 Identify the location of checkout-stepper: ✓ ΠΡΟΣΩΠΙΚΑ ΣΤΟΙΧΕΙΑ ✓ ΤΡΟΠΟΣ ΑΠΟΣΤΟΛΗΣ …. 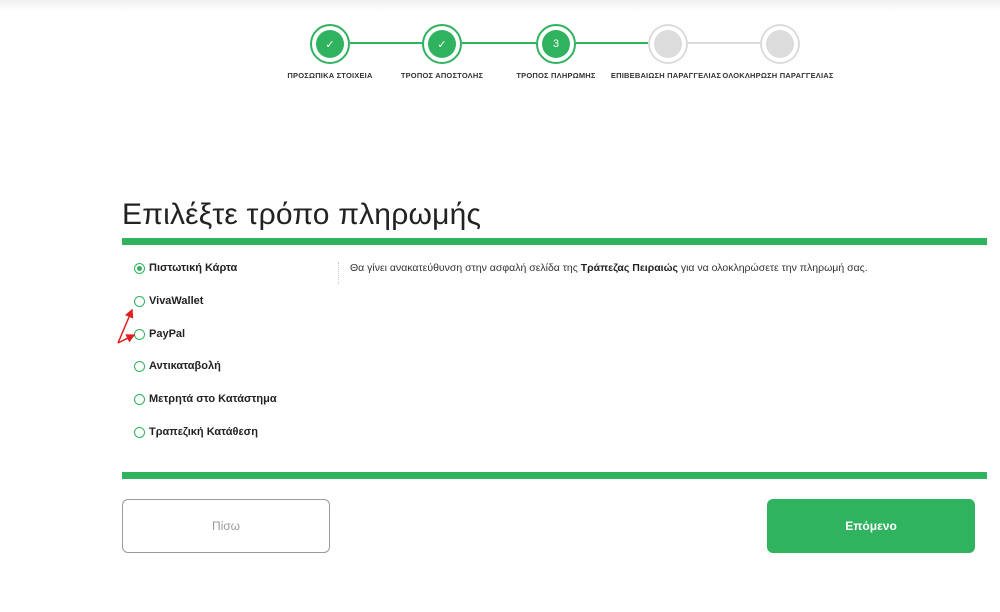
(500, 54).